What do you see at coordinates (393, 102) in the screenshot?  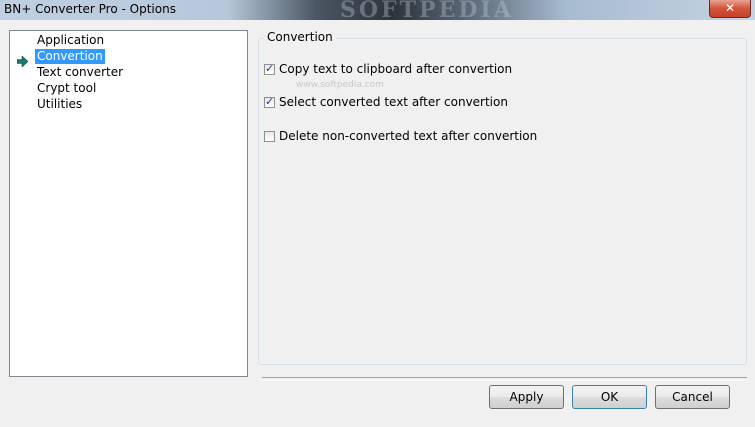 I see `option-label: Select converted text after convertion` at bounding box center [393, 102].